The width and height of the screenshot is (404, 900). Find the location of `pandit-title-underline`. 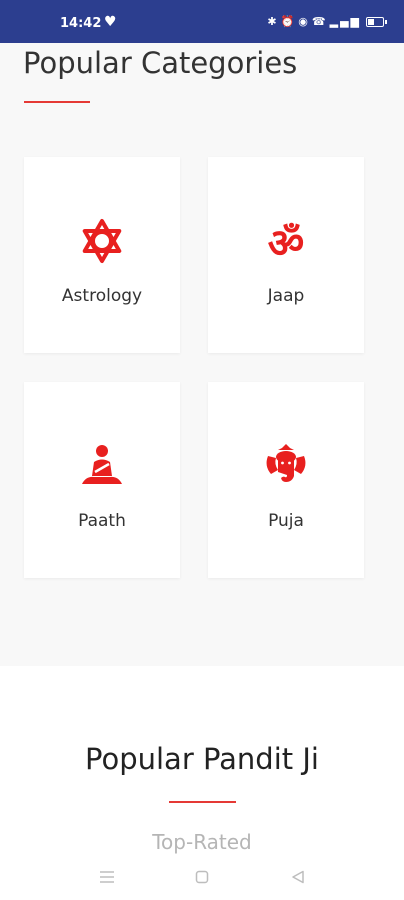

pandit-title-underline is located at coordinates (202, 802).